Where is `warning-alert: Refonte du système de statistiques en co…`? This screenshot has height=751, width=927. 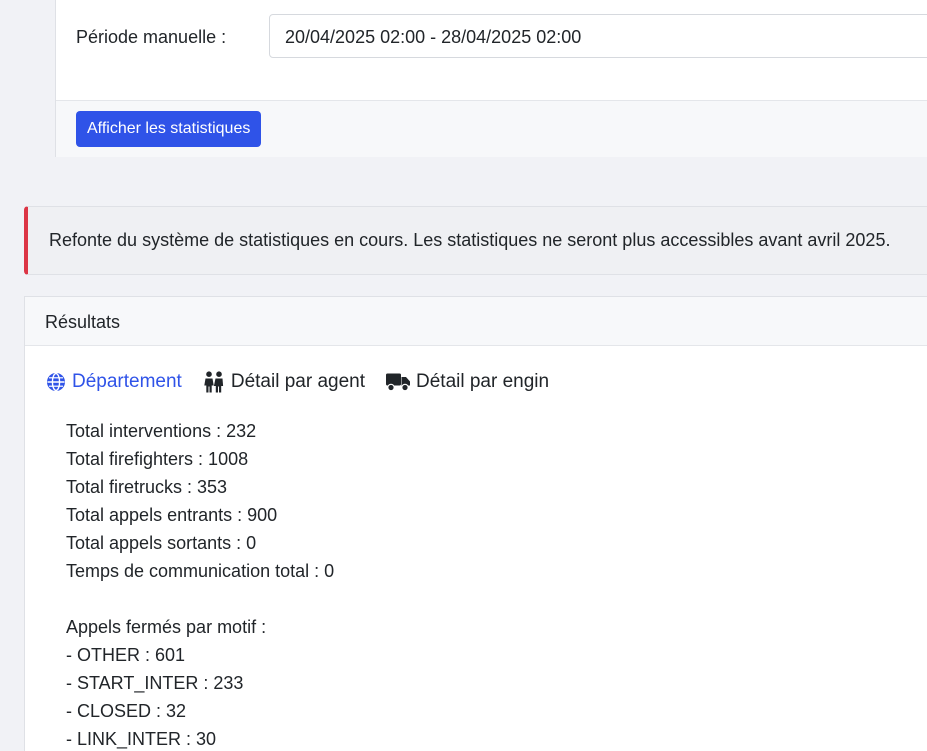 warning-alert: Refonte du système de statistiques en co… is located at coordinates (475, 240).